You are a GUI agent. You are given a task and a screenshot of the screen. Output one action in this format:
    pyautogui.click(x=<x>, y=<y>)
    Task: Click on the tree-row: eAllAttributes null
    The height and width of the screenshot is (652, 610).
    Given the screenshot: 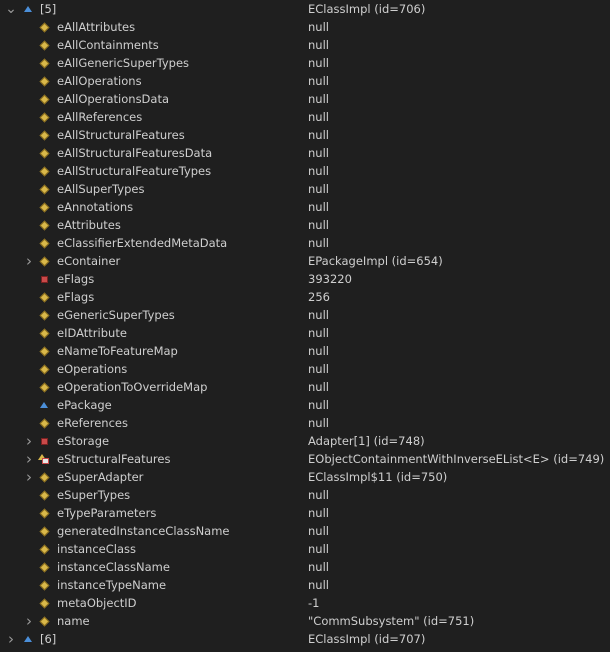 What is the action you would take?
    pyautogui.click(x=305, y=27)
    